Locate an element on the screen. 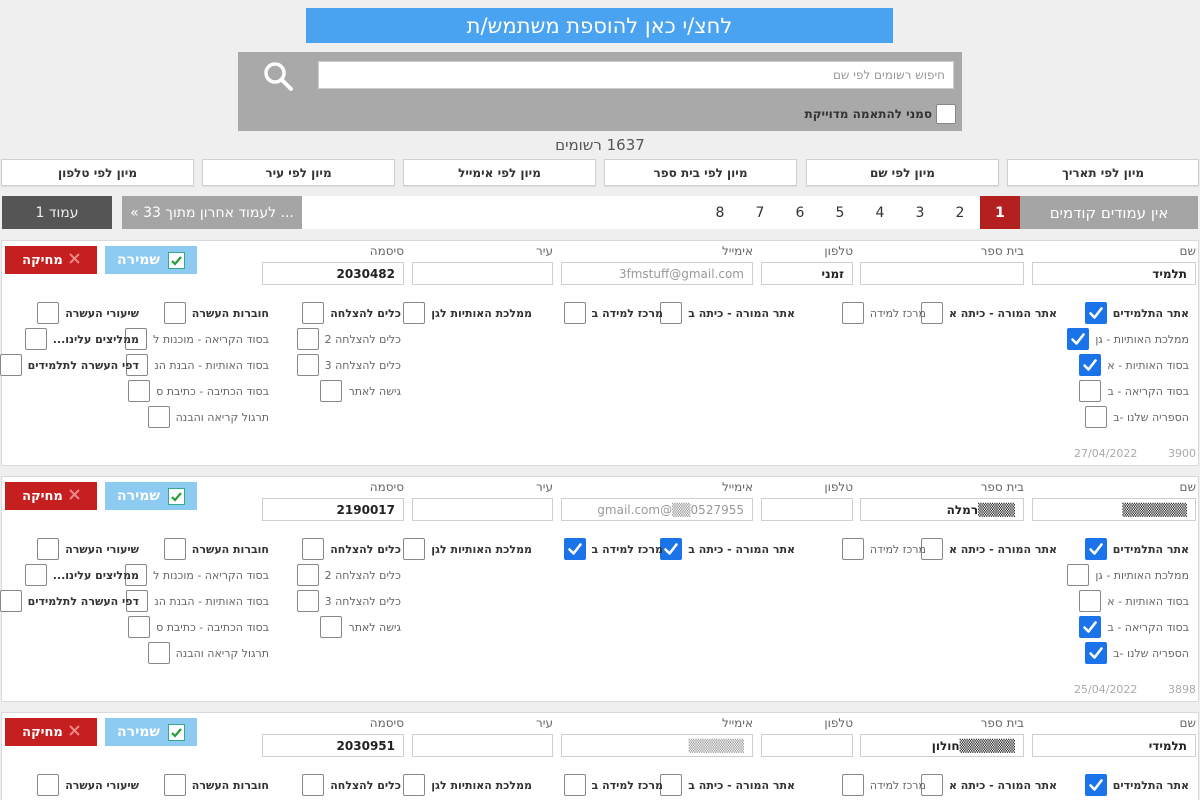 The image size is (1200, 800). email-input: 3fmstuff@gmail.com is located at coordinates (657, 273).